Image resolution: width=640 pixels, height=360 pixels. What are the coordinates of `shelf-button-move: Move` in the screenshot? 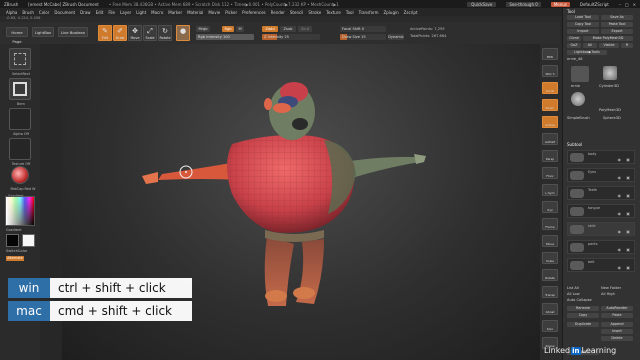 It's located at (550, 241).